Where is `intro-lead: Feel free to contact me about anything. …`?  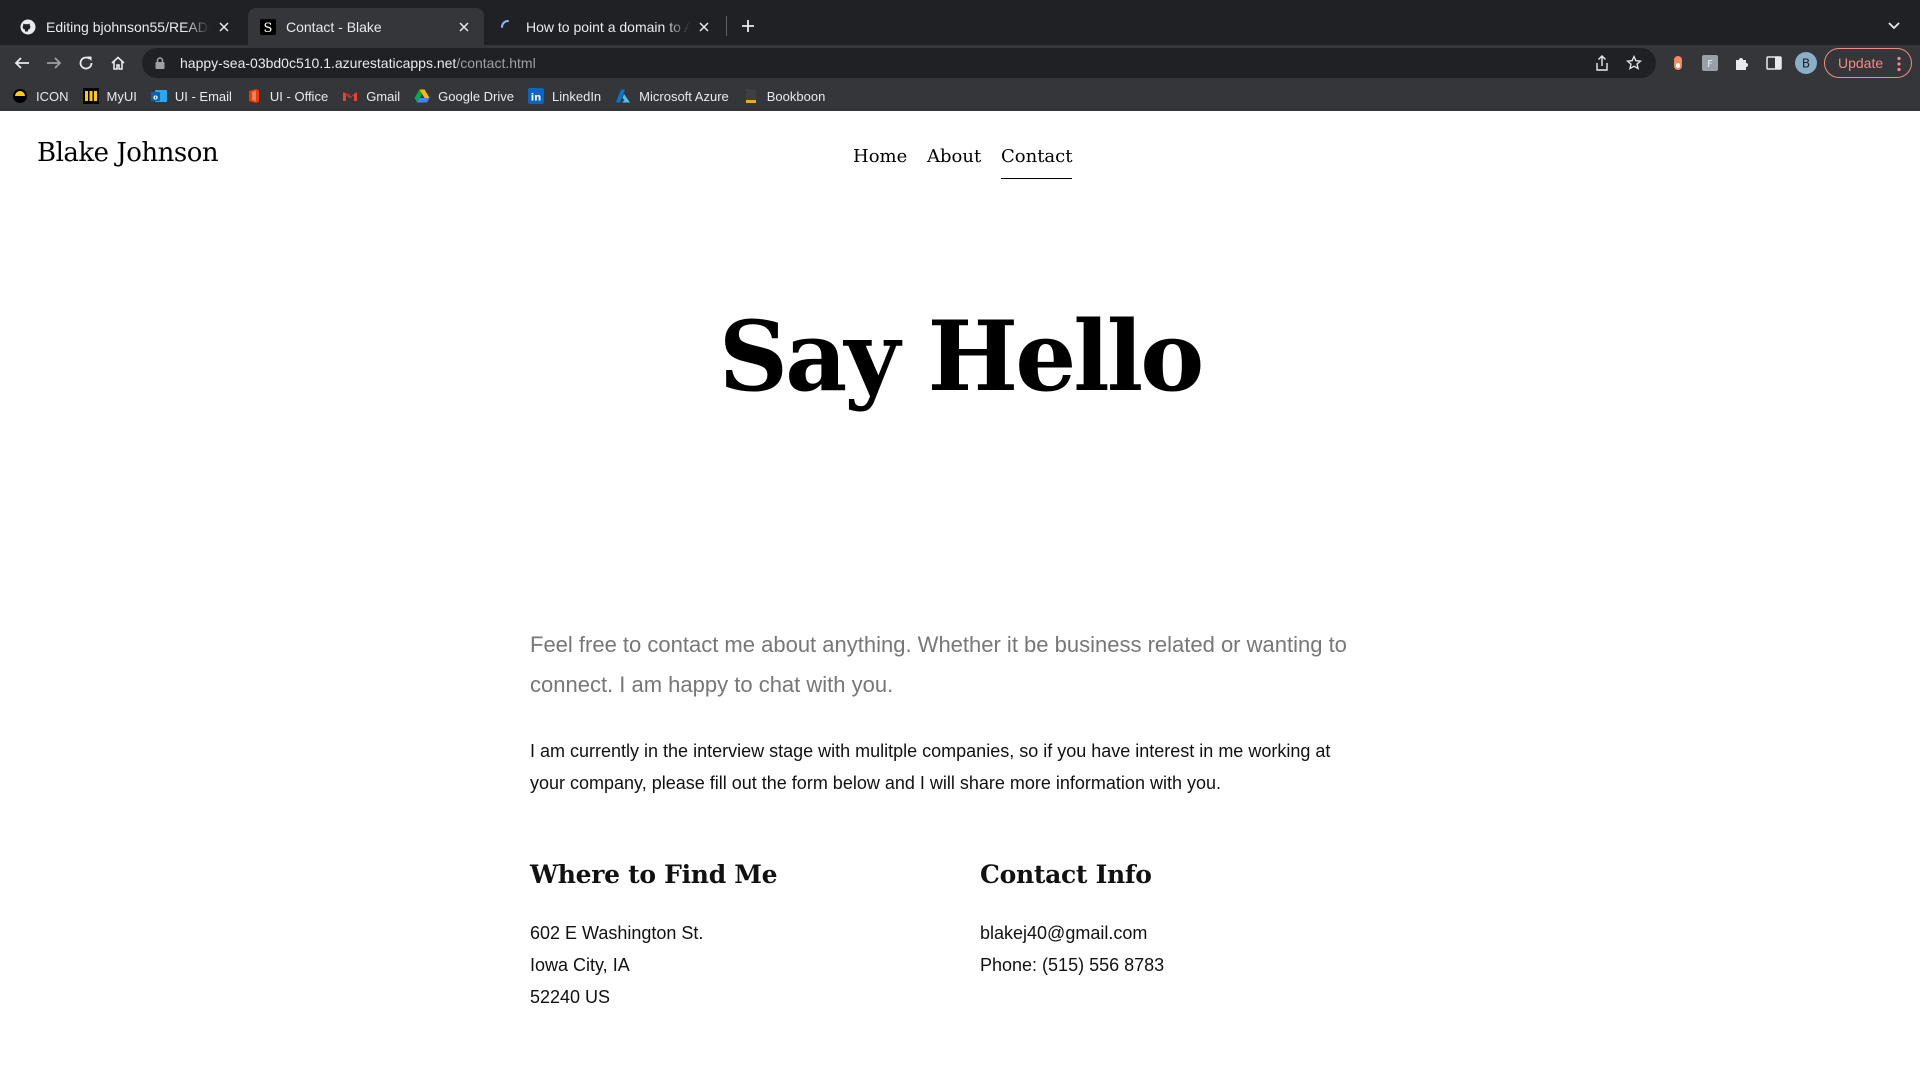
intro-lead: Feel free to contact me about anything. … is located at coordinates (965, 665).